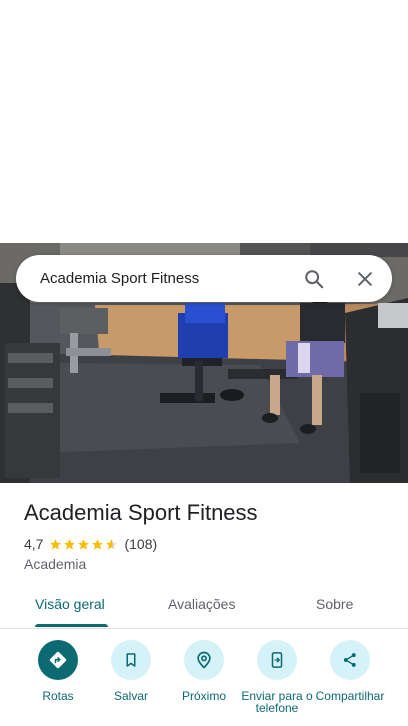 This screenshot has width=408, height=726. I want to click on star-rating, so click(84, 544).